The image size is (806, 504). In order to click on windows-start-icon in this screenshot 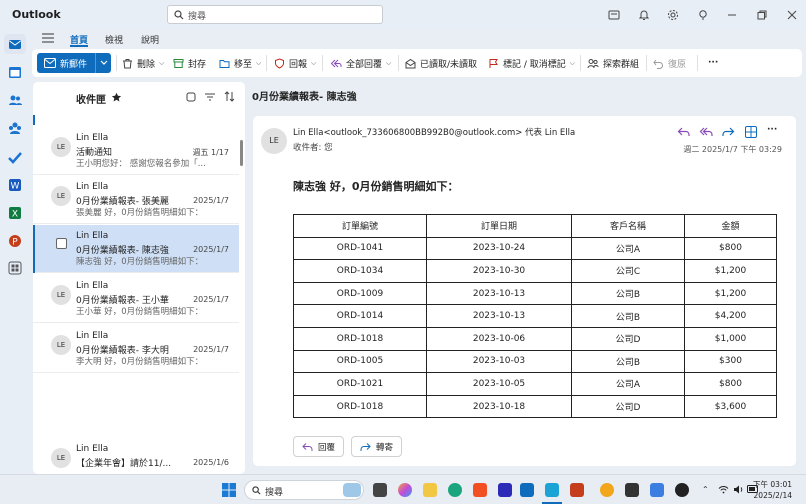, I will do `click(229, 490)`.